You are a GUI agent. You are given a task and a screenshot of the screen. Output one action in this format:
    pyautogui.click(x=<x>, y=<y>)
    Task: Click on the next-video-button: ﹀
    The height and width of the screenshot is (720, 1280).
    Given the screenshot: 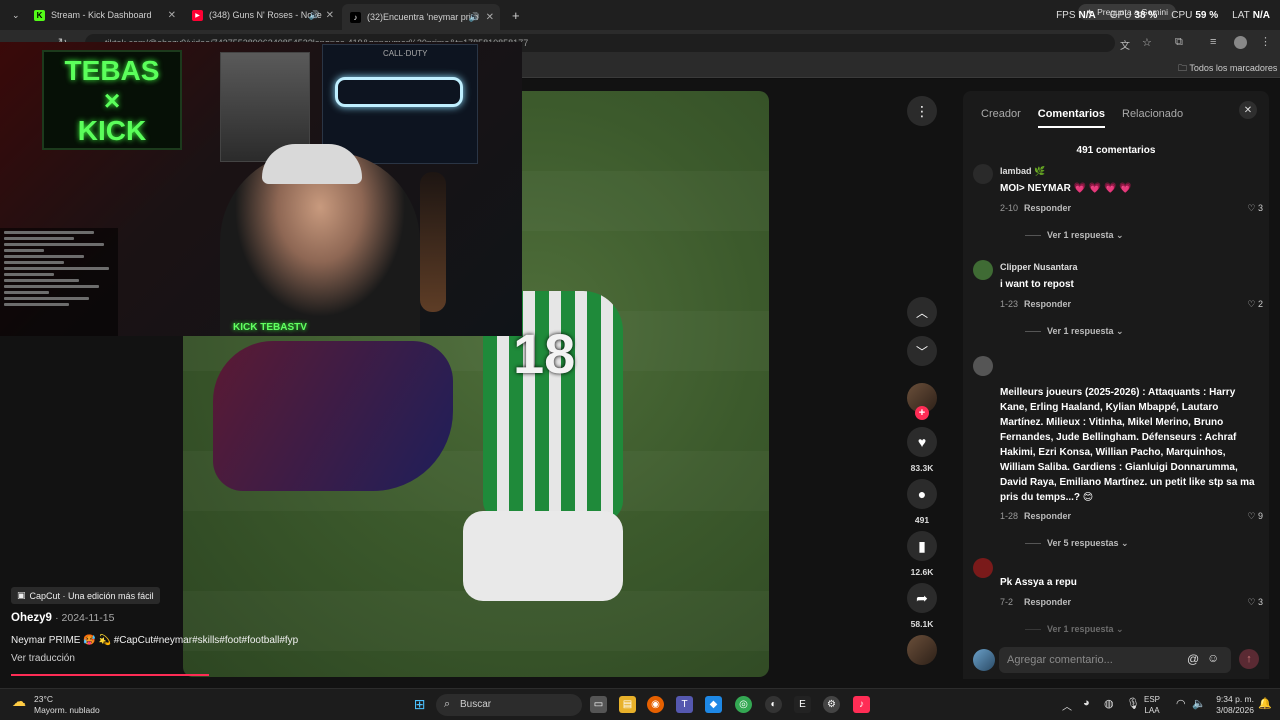 What is the action you would take?
    pyautogui.click(x=922, y=351)
    